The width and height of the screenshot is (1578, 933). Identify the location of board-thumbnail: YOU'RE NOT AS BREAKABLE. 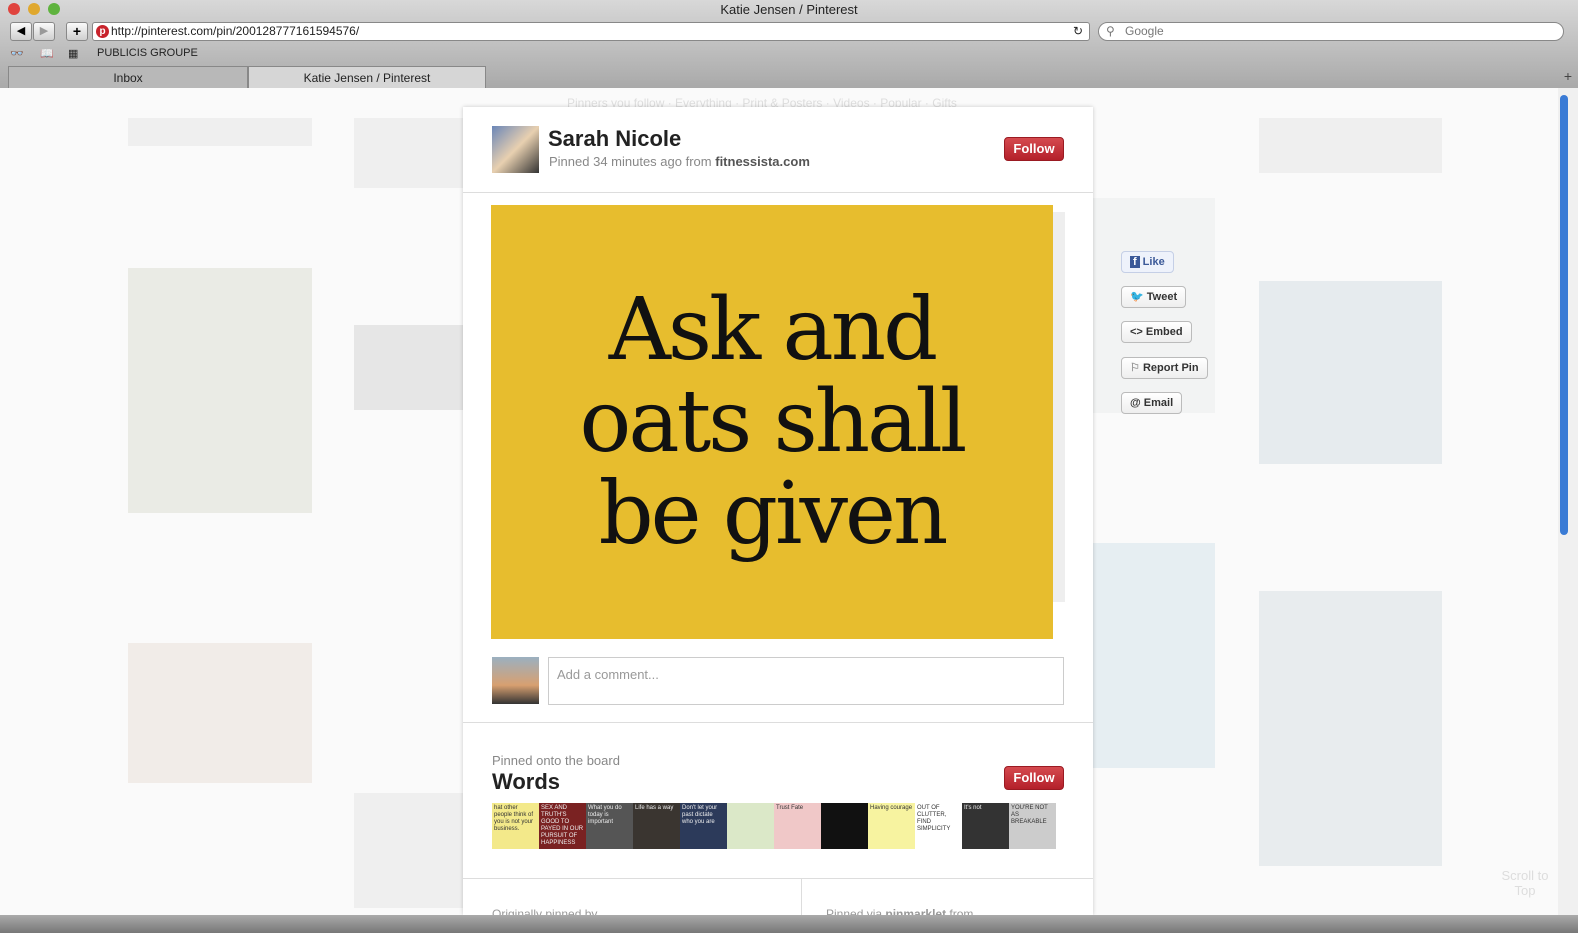
(1032, 826).